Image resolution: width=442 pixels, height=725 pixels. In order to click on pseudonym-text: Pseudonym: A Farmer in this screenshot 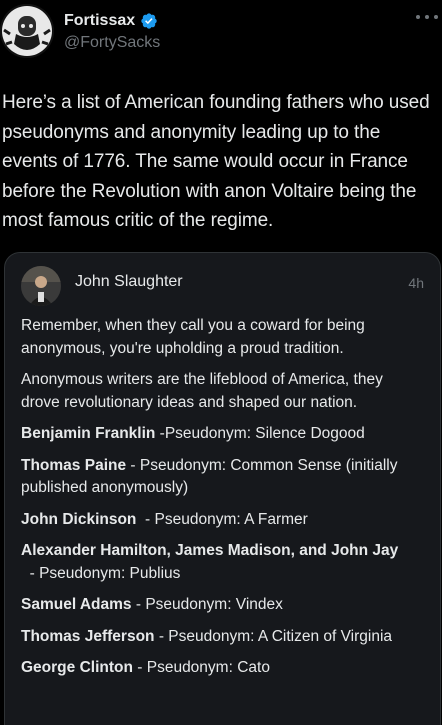, I will do `click(231, 519)`.